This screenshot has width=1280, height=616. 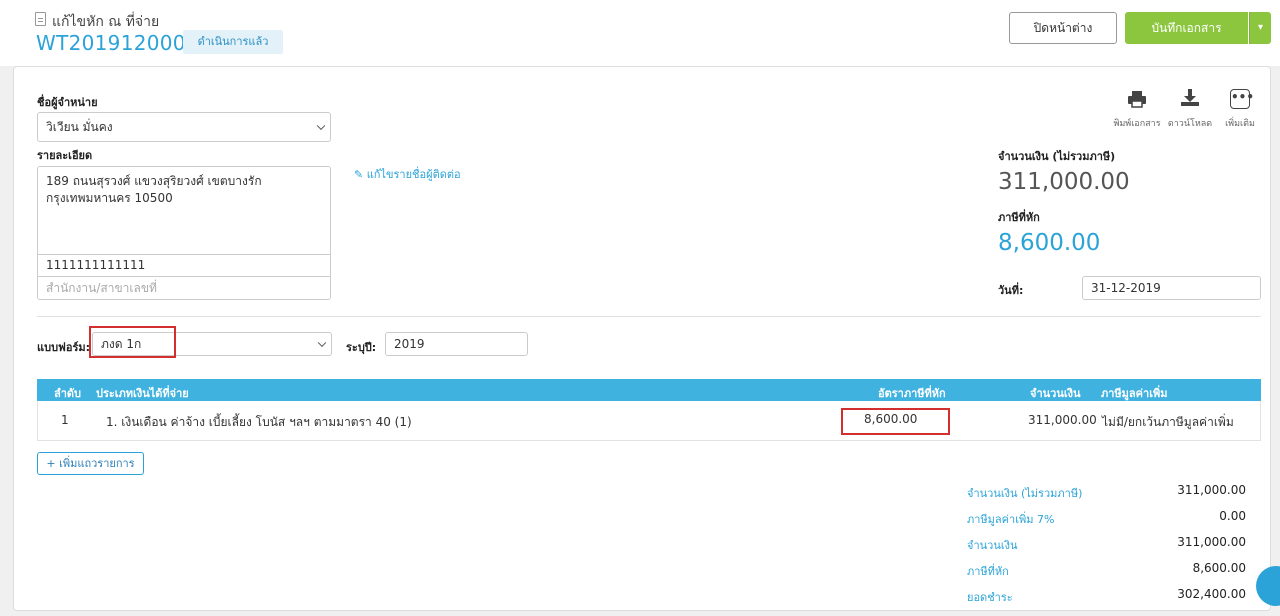 I want to click on add-row-button: + เพิ่มแถวรายการ, so click(x=90, y=463).